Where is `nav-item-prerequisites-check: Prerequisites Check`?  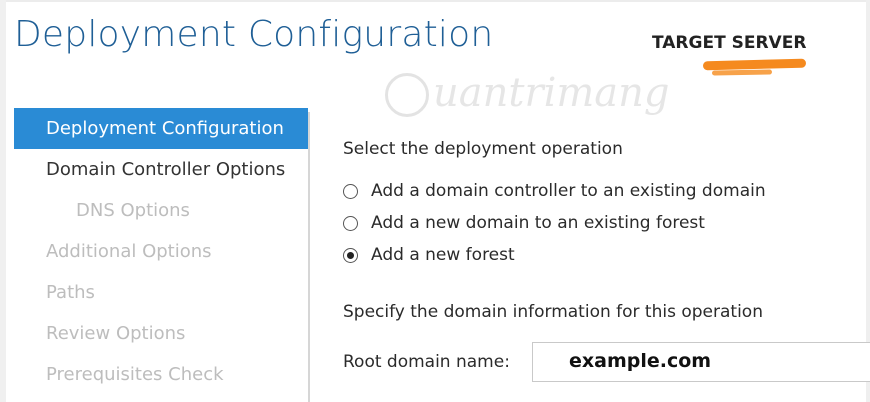 nav-item-prerequisites-check: Prerequisites Check is located at coordinates (161, 374).